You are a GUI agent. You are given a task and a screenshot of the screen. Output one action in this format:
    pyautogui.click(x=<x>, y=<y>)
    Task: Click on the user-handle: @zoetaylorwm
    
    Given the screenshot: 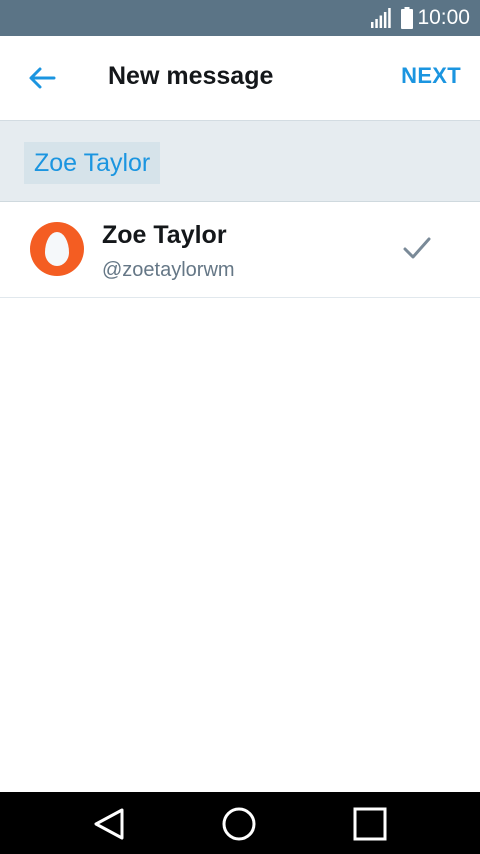 What is the action you would take?
    pyautogui.click(x=168, y=270)
    